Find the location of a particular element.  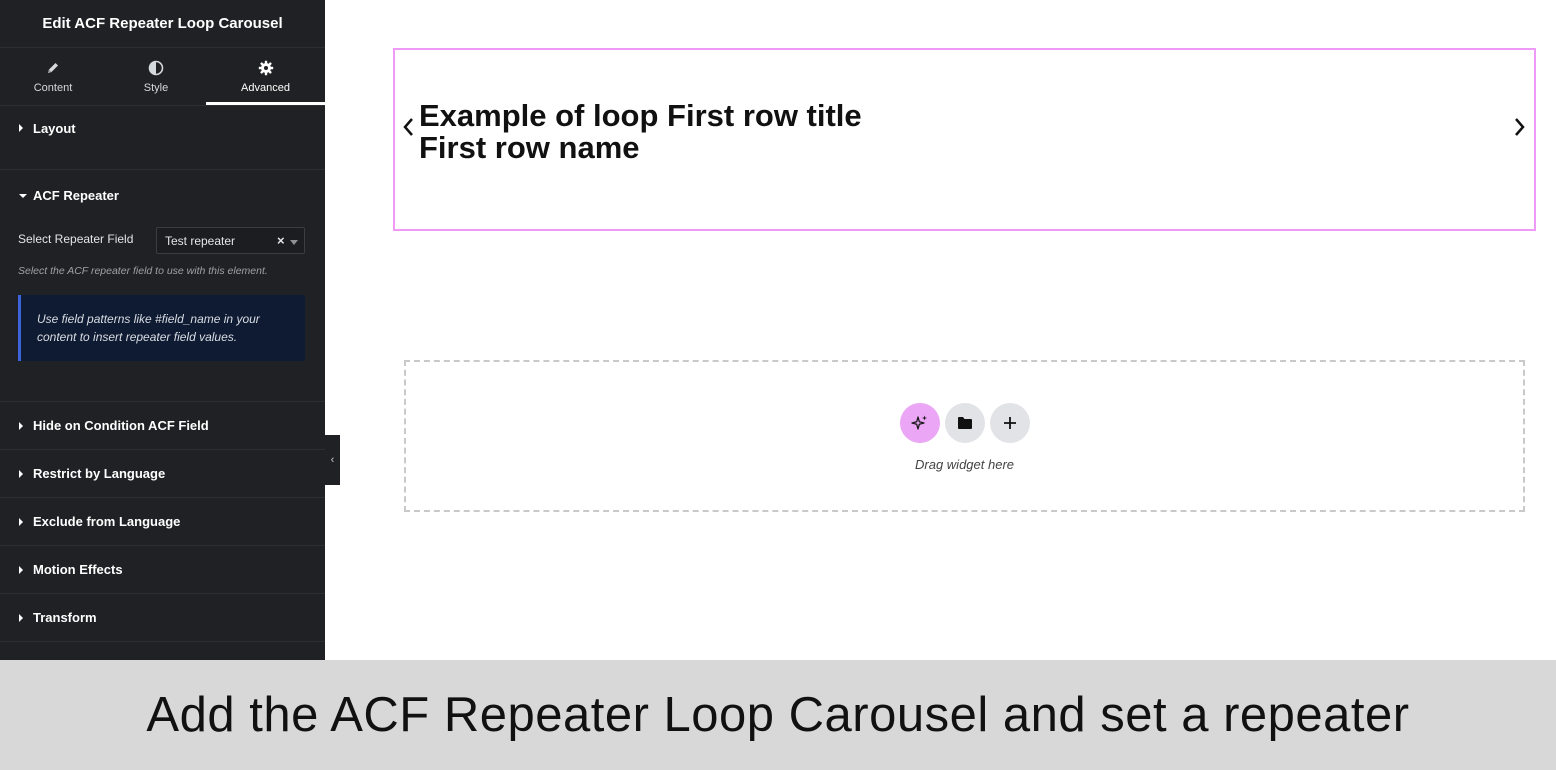

carousel-slide-name: First row name is located at coordinates (529, 147).